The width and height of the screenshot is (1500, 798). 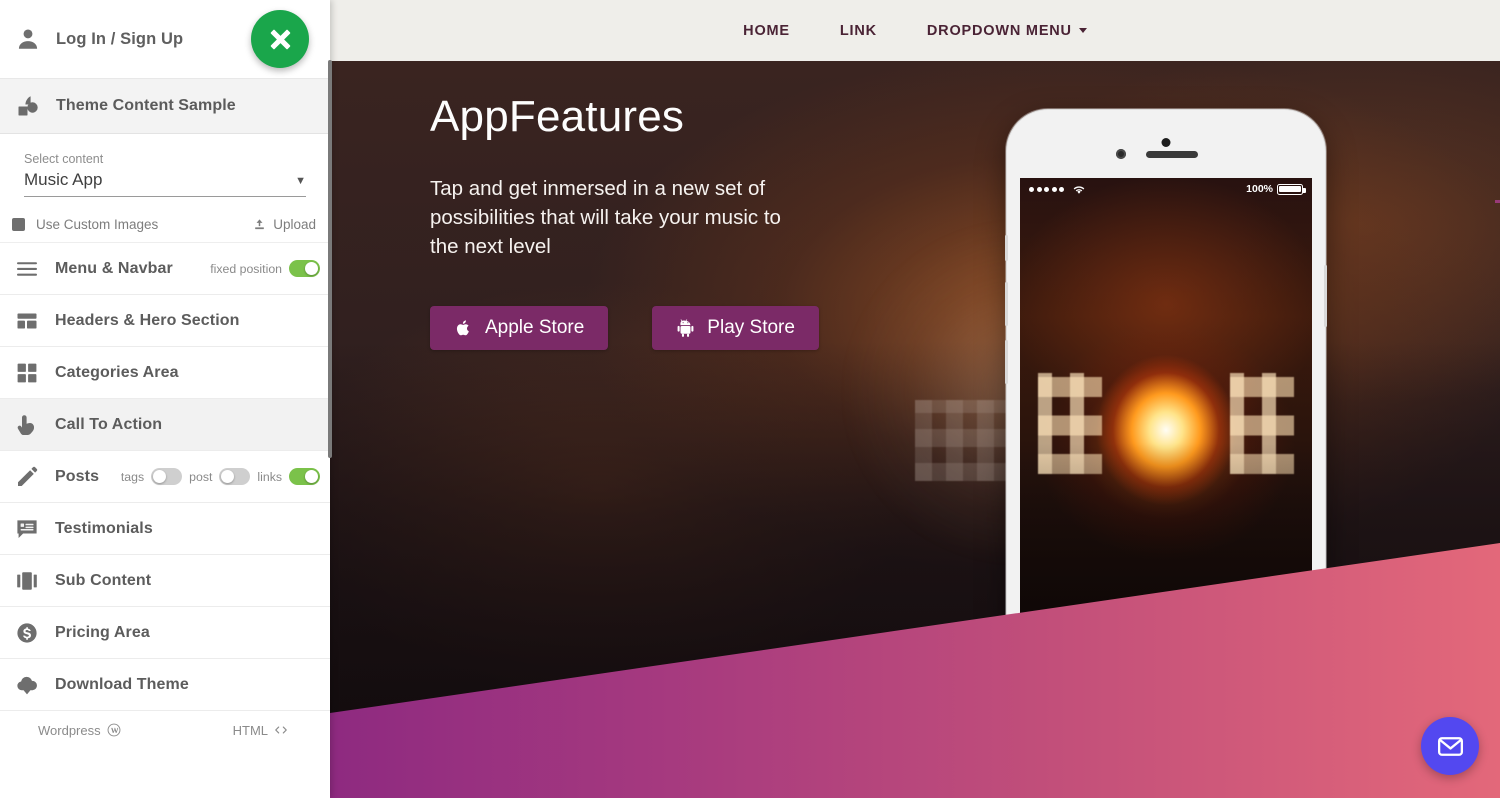 What do you see at coordinates (1276, 189) in the screenshot?
I see `phone-battery: 100%` at bounding box center [1276, 189].